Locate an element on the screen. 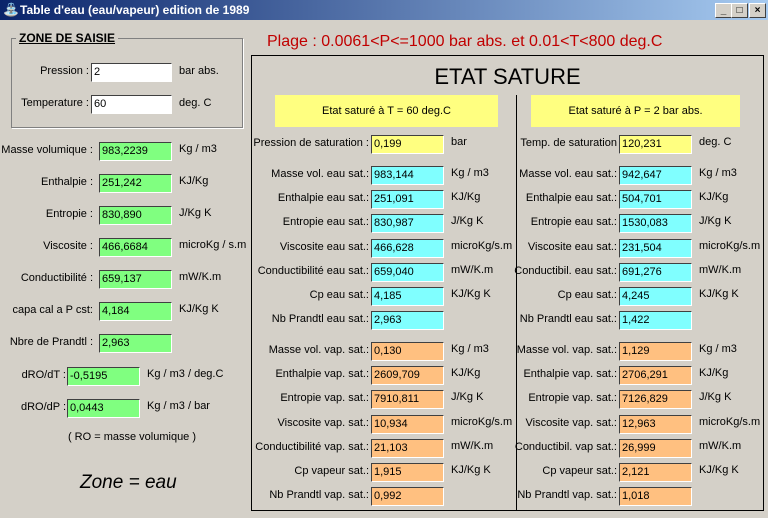 This screenshot has height=518, width=768. by_P-water-3-label: Viscosite eau sat.: is located at coordinates (572, 246).